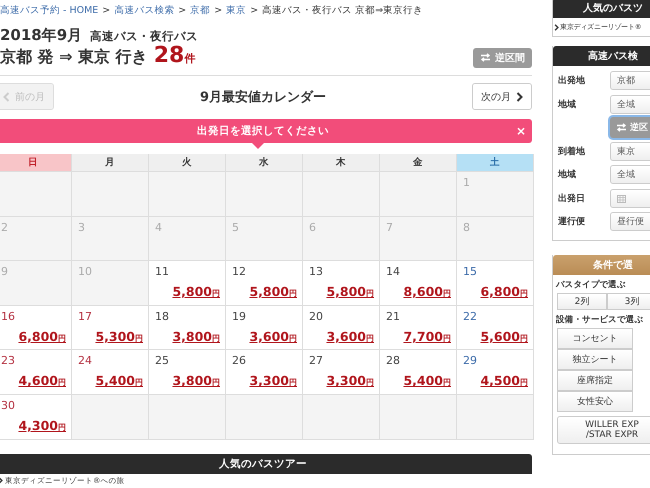 The width and height of the screenshot is (650, 488). I want to click on breadcrumb-link: 東京, so click(236, 10).